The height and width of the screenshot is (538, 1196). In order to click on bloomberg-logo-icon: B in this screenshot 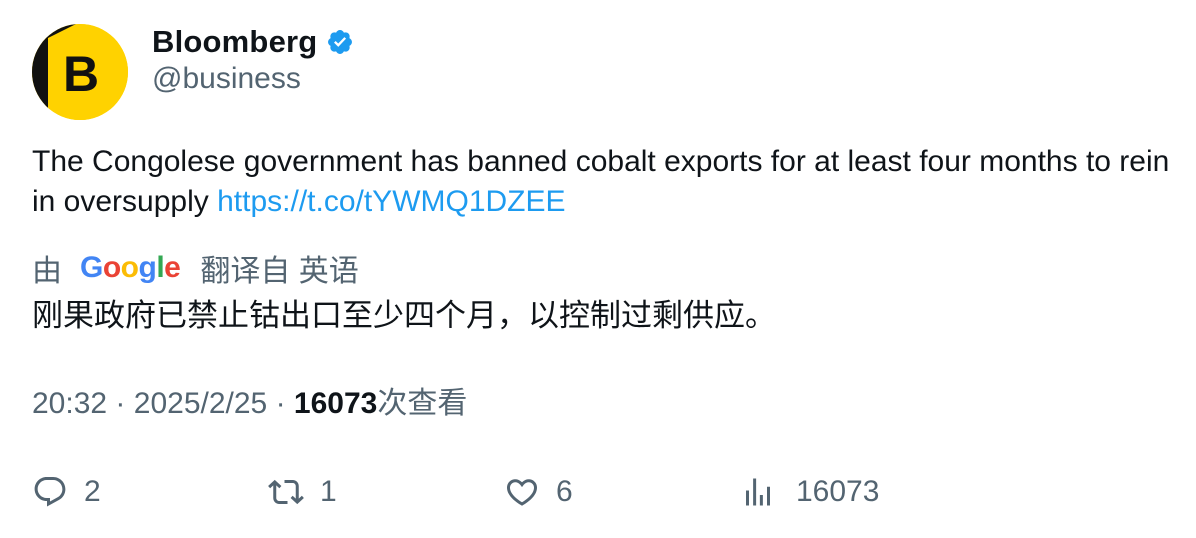, I will do `click(80, 72)`.